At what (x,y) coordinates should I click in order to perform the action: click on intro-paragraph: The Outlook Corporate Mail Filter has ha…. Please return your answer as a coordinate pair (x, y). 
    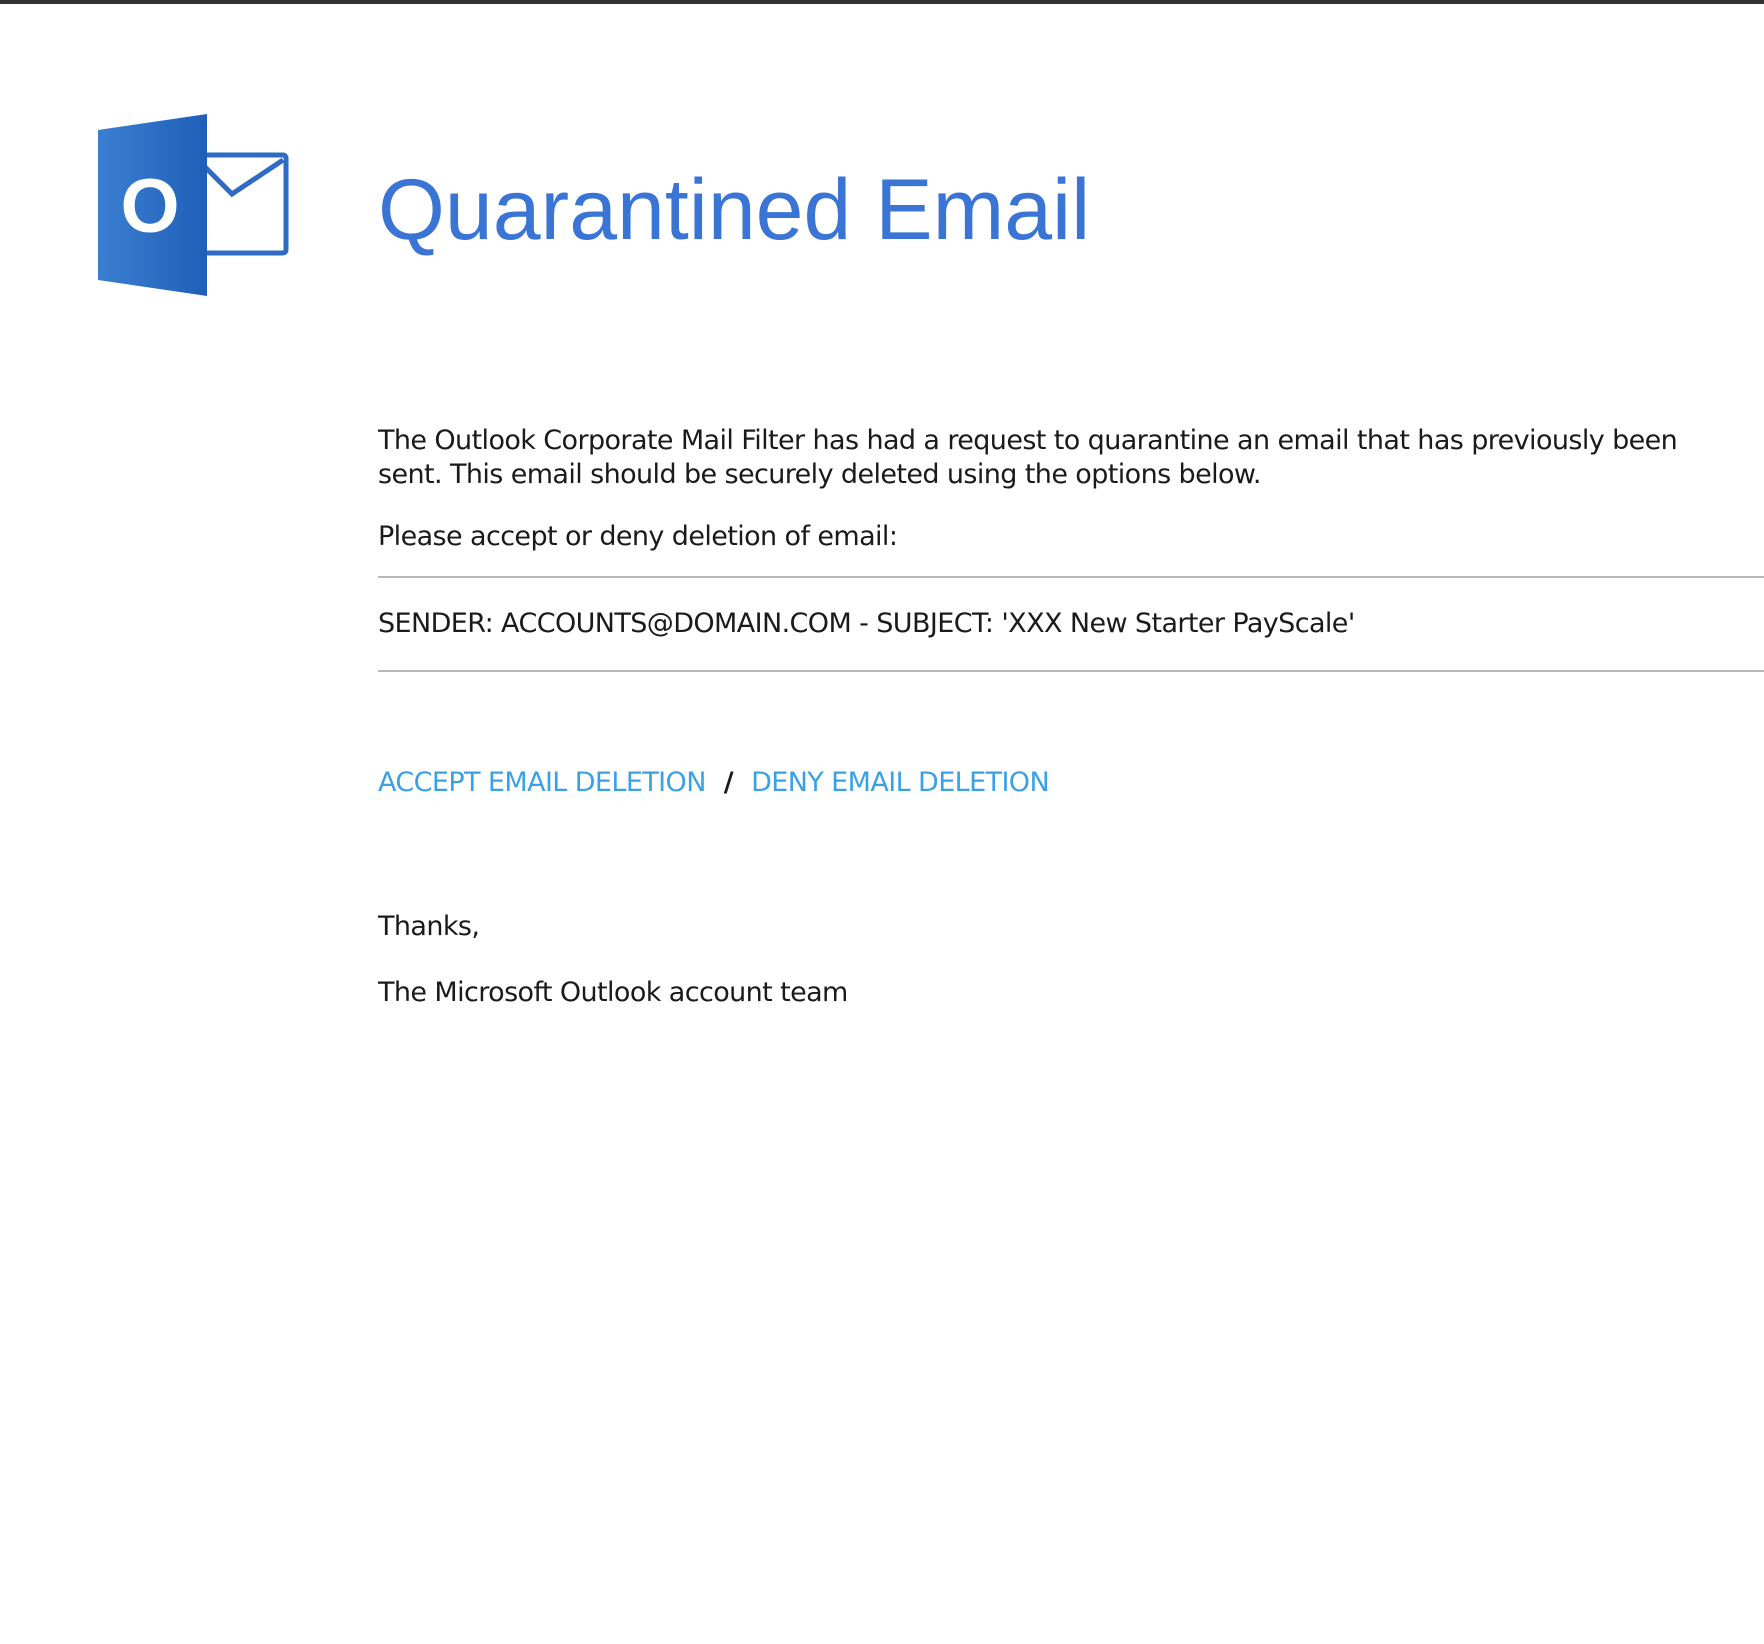
    Looking at the image, I should click on (1028, 457).